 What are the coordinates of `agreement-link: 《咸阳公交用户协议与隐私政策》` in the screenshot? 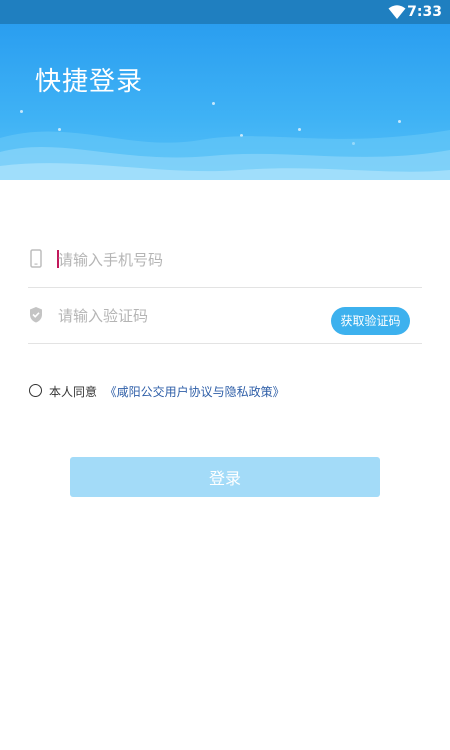 It's located at (195, 392).